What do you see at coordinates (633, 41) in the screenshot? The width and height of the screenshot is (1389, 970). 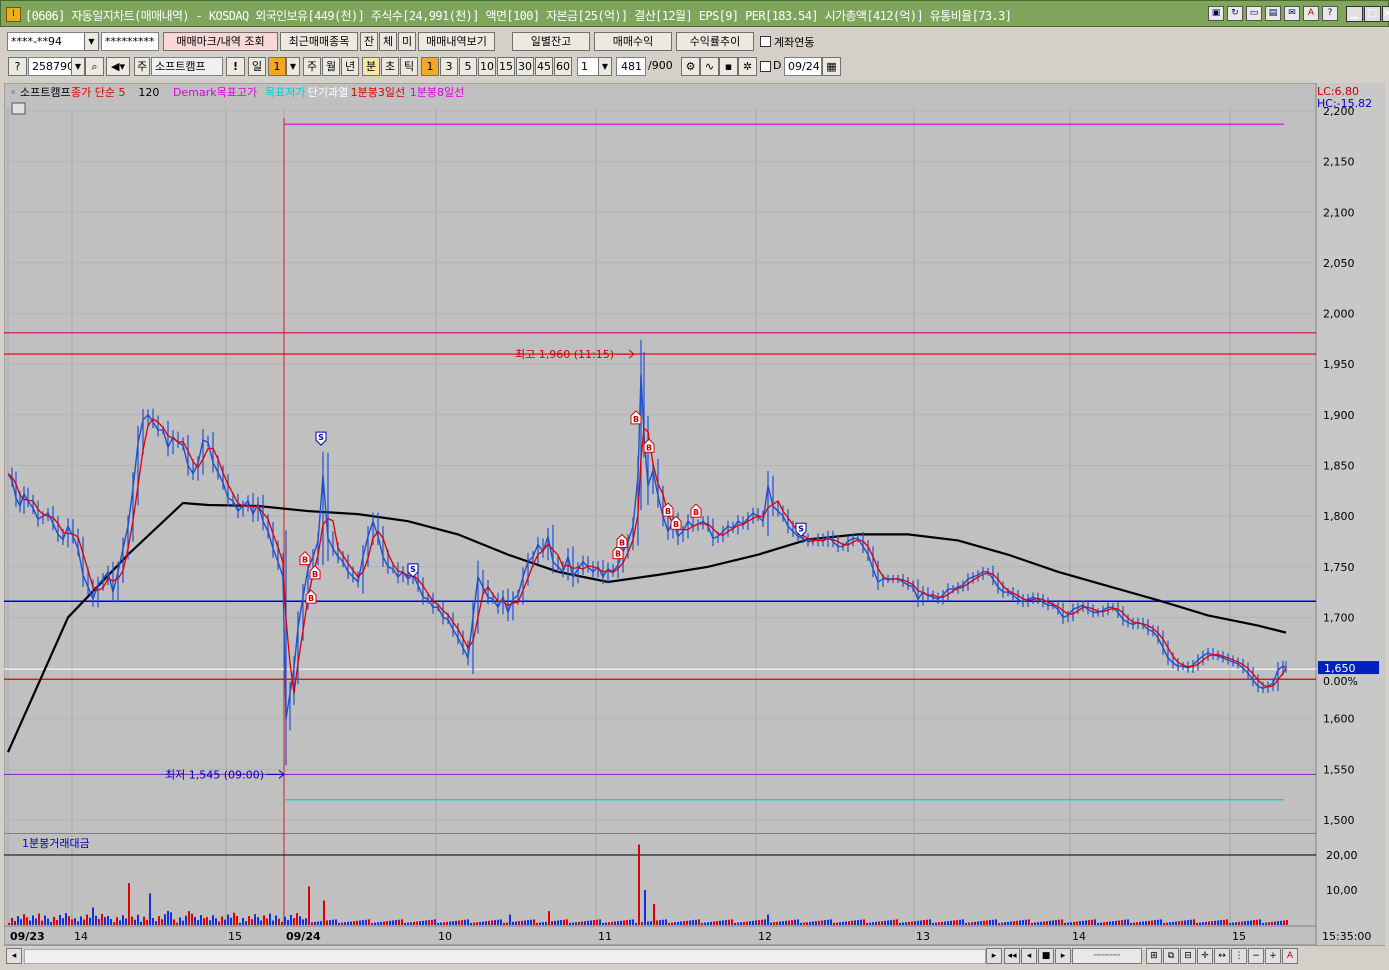 I see `trade-profit-button: 매매수익` at bounding box center [633, 41].